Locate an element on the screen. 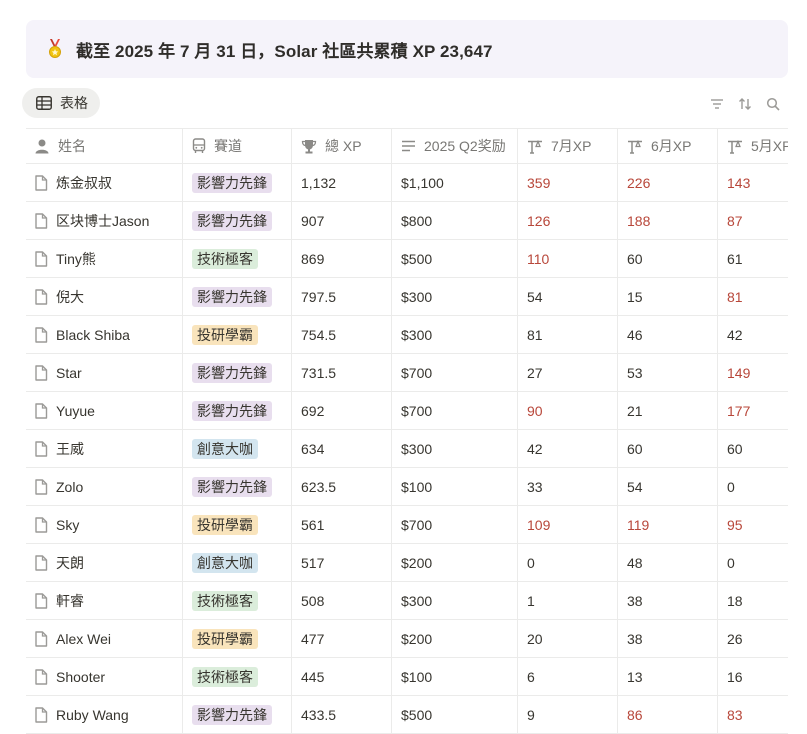  cell-total-xp: 433.5 is located at coordinates (342, 714).